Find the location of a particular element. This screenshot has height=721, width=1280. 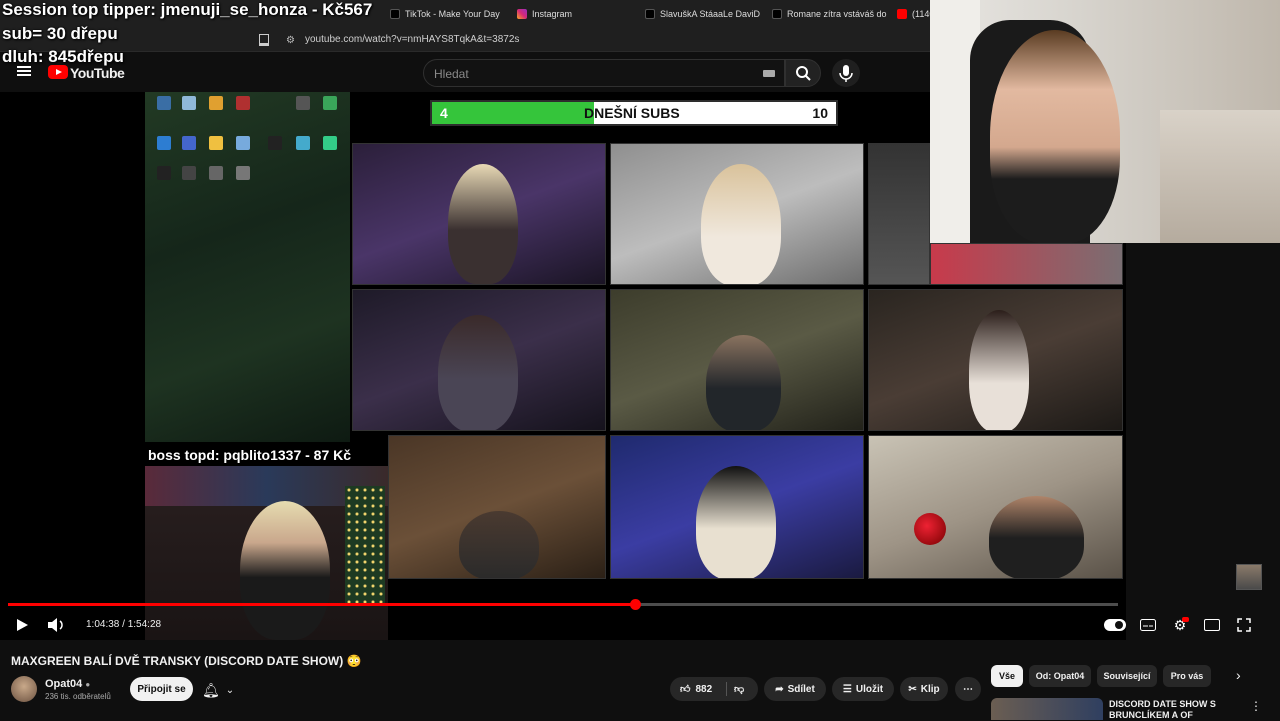

dislike-button: 👎︎ is located at coordinates (739, 689).